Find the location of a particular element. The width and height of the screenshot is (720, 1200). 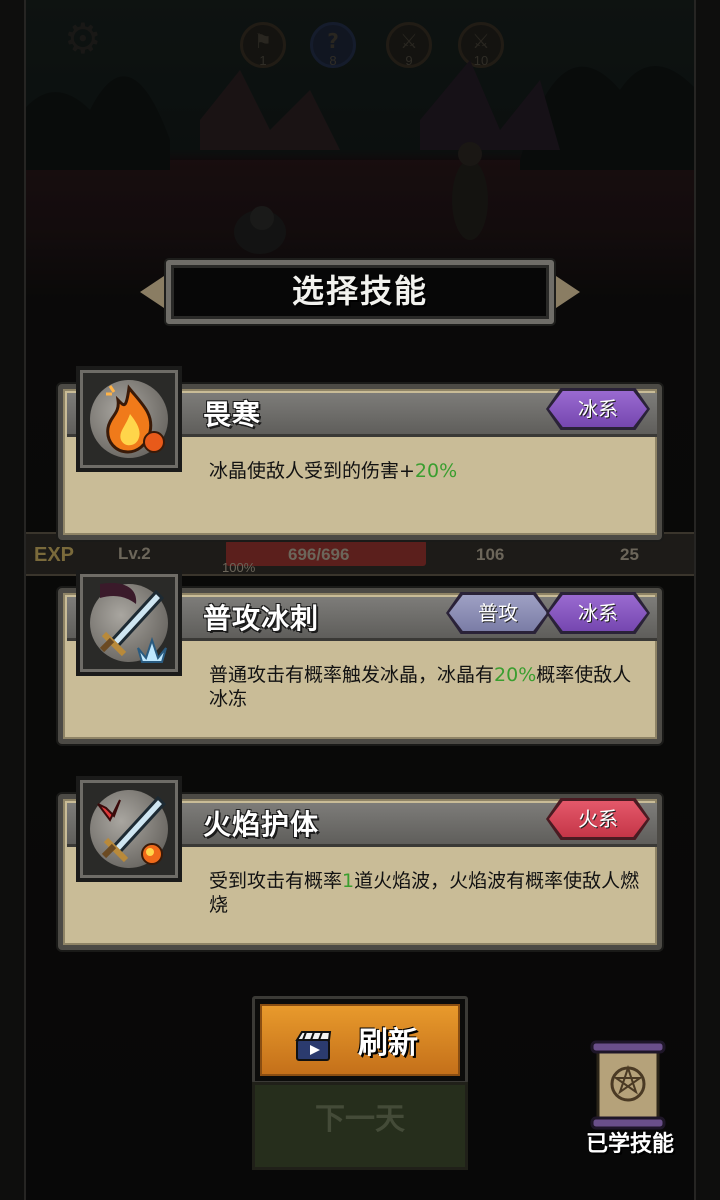

skill-name: 火焰护体 is located at coordinates (261, 824).